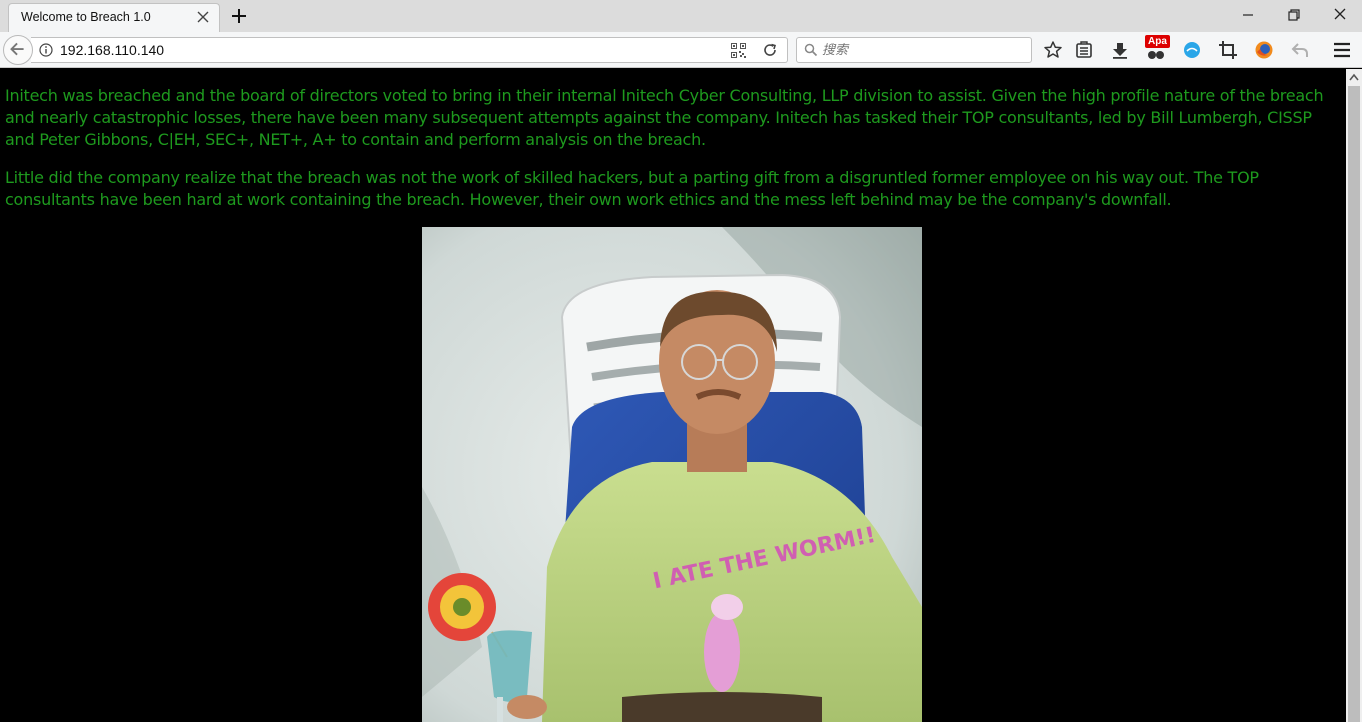  Describe the element at coordinates (1354, 77) in the screenshot. I see `scroll-up-arrow-icon` at that location.